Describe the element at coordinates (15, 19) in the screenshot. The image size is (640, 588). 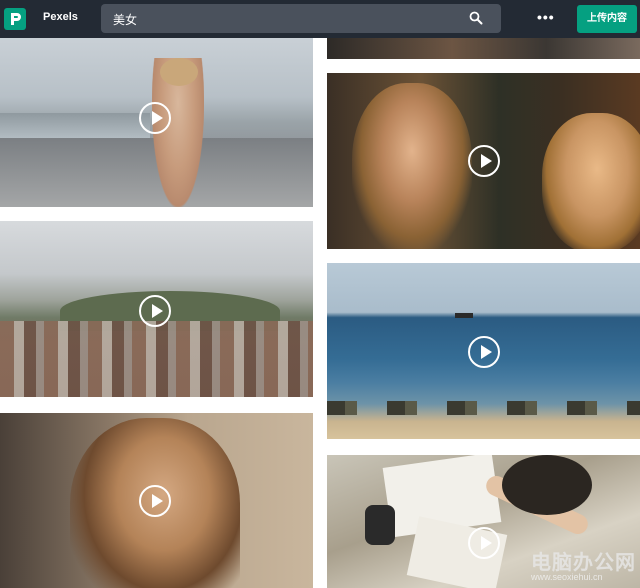
I see `pexels-logo-icon` at that location.